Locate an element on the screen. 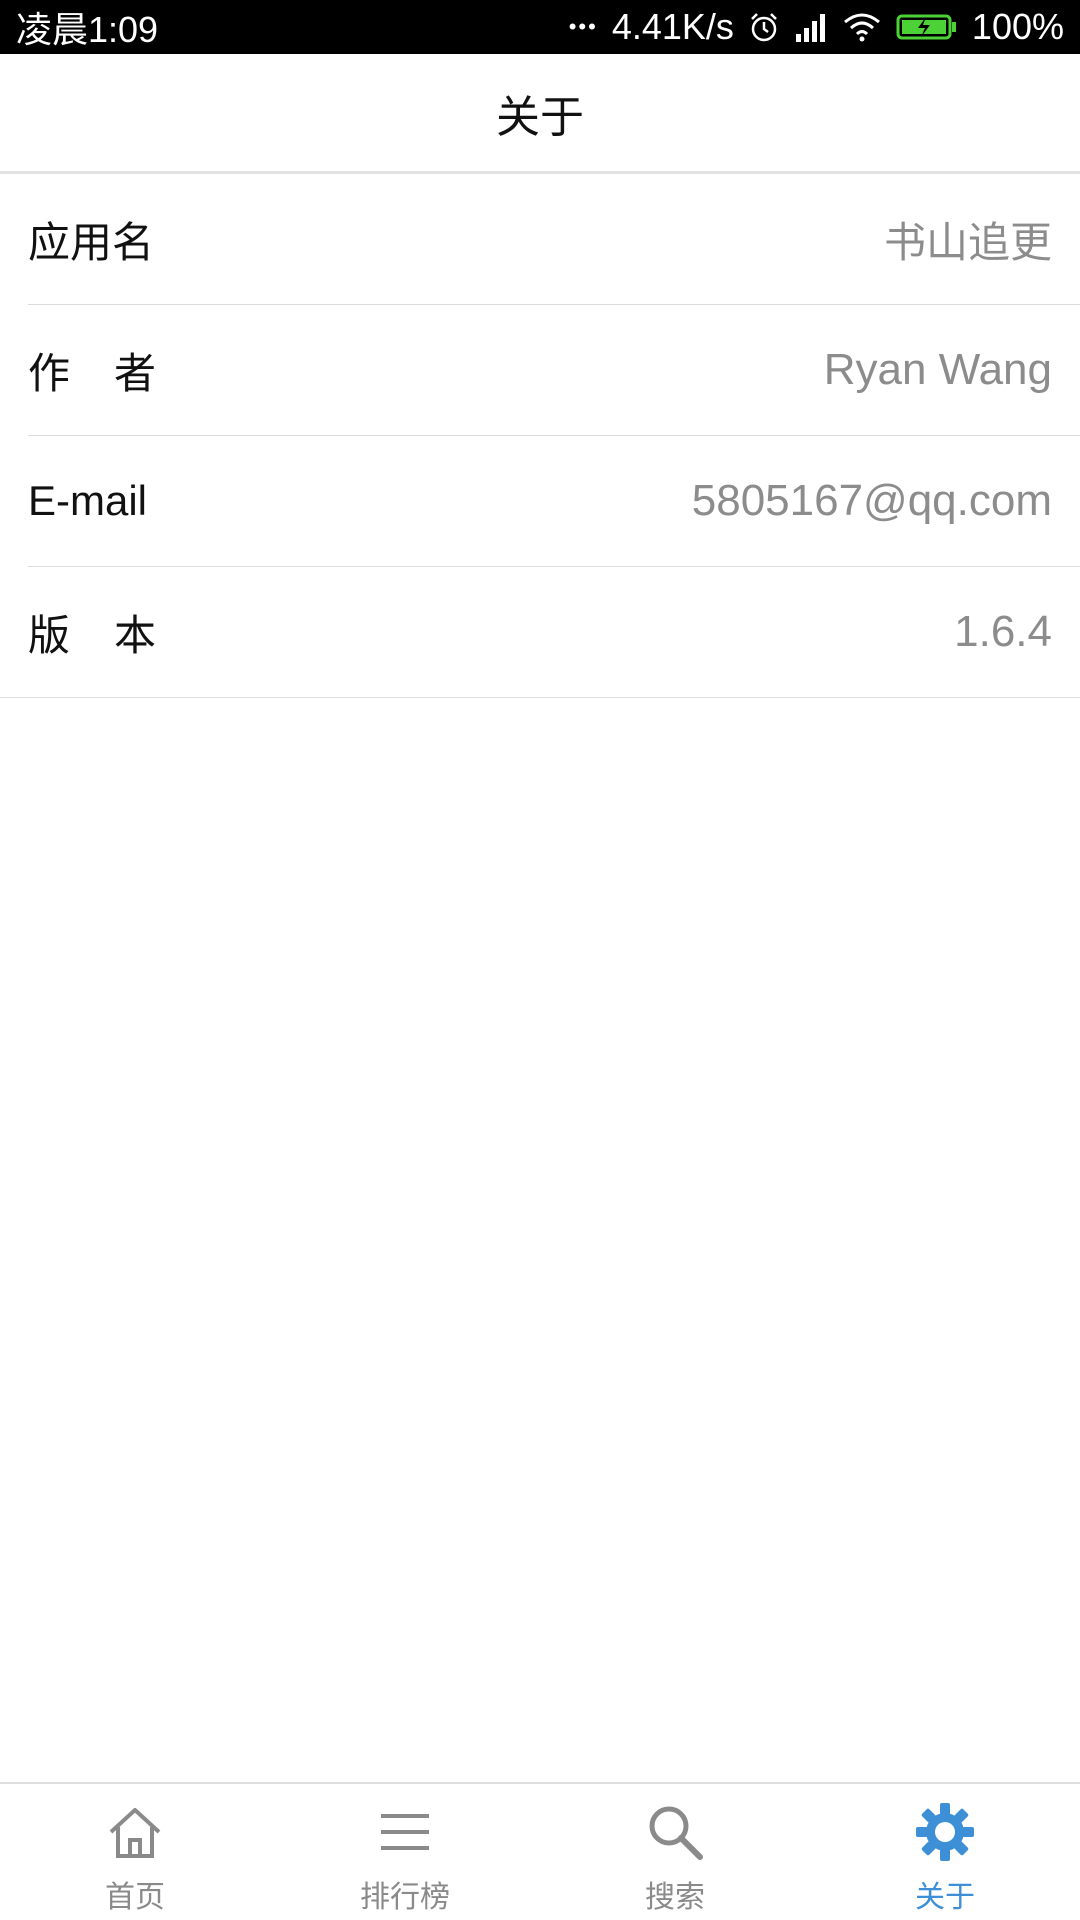 Image resolution: width=1080 pixels, height=1920 pixels. info-label: 作者 is located at coordinates (114, 373).